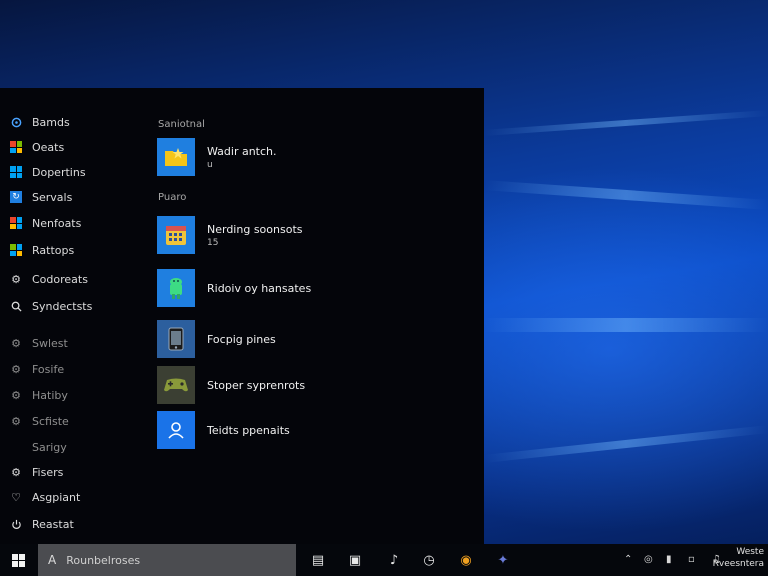 The height and width of the screenshot is (576, 768). What do you see at coordinates (16, 447) in the screenshot?
I see `blank-icon` at bounding box center [16, 447].